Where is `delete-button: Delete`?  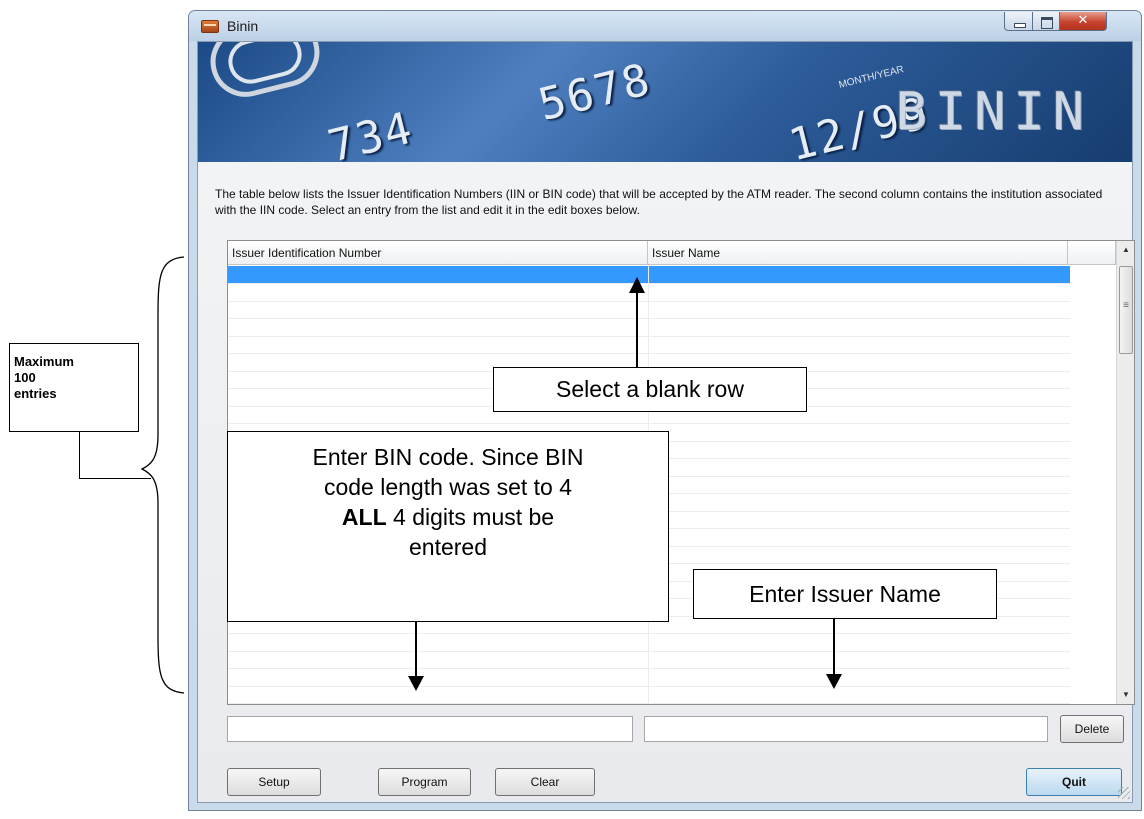 delete-button: Delete is located at coordinates (1092, 729).